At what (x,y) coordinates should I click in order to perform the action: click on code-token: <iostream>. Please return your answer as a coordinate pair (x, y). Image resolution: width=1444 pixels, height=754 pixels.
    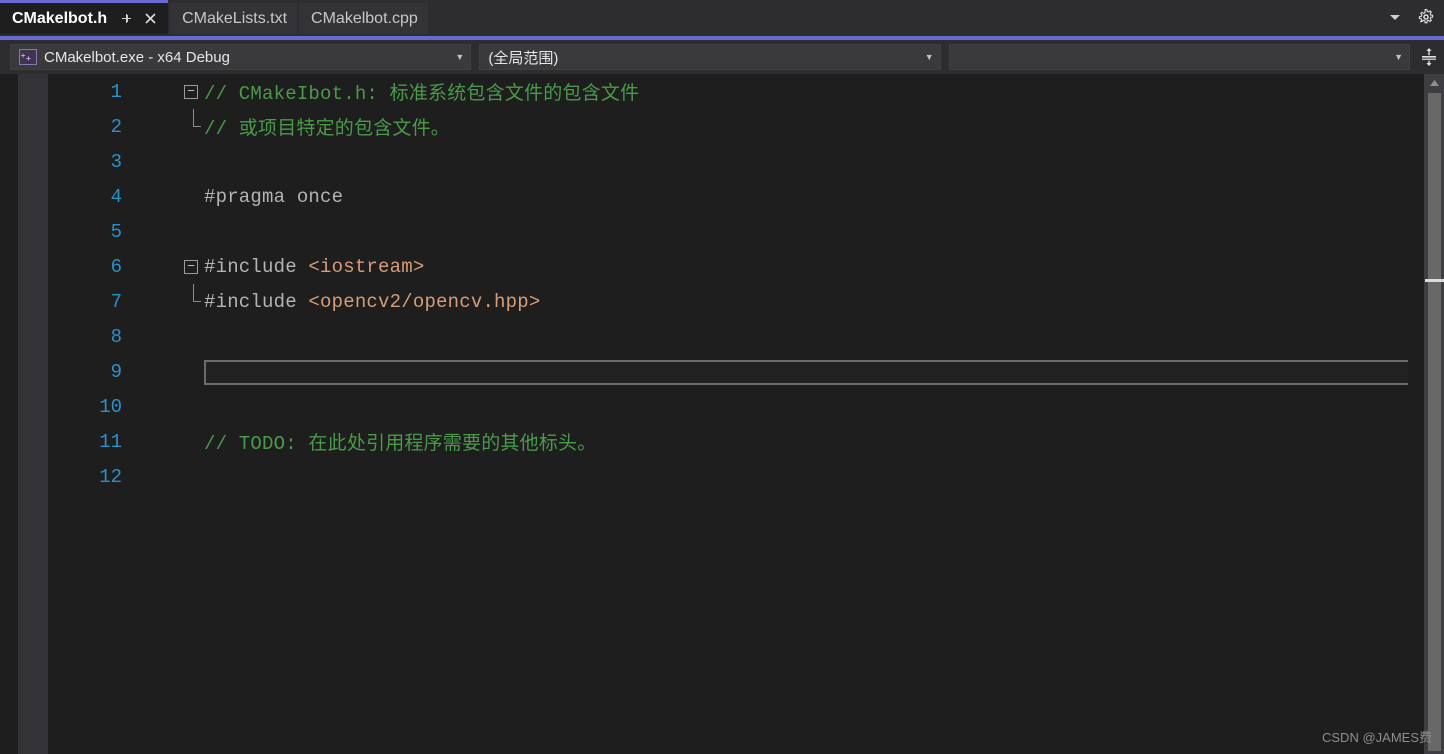
    Looking at the image, I should click on (366, 266).